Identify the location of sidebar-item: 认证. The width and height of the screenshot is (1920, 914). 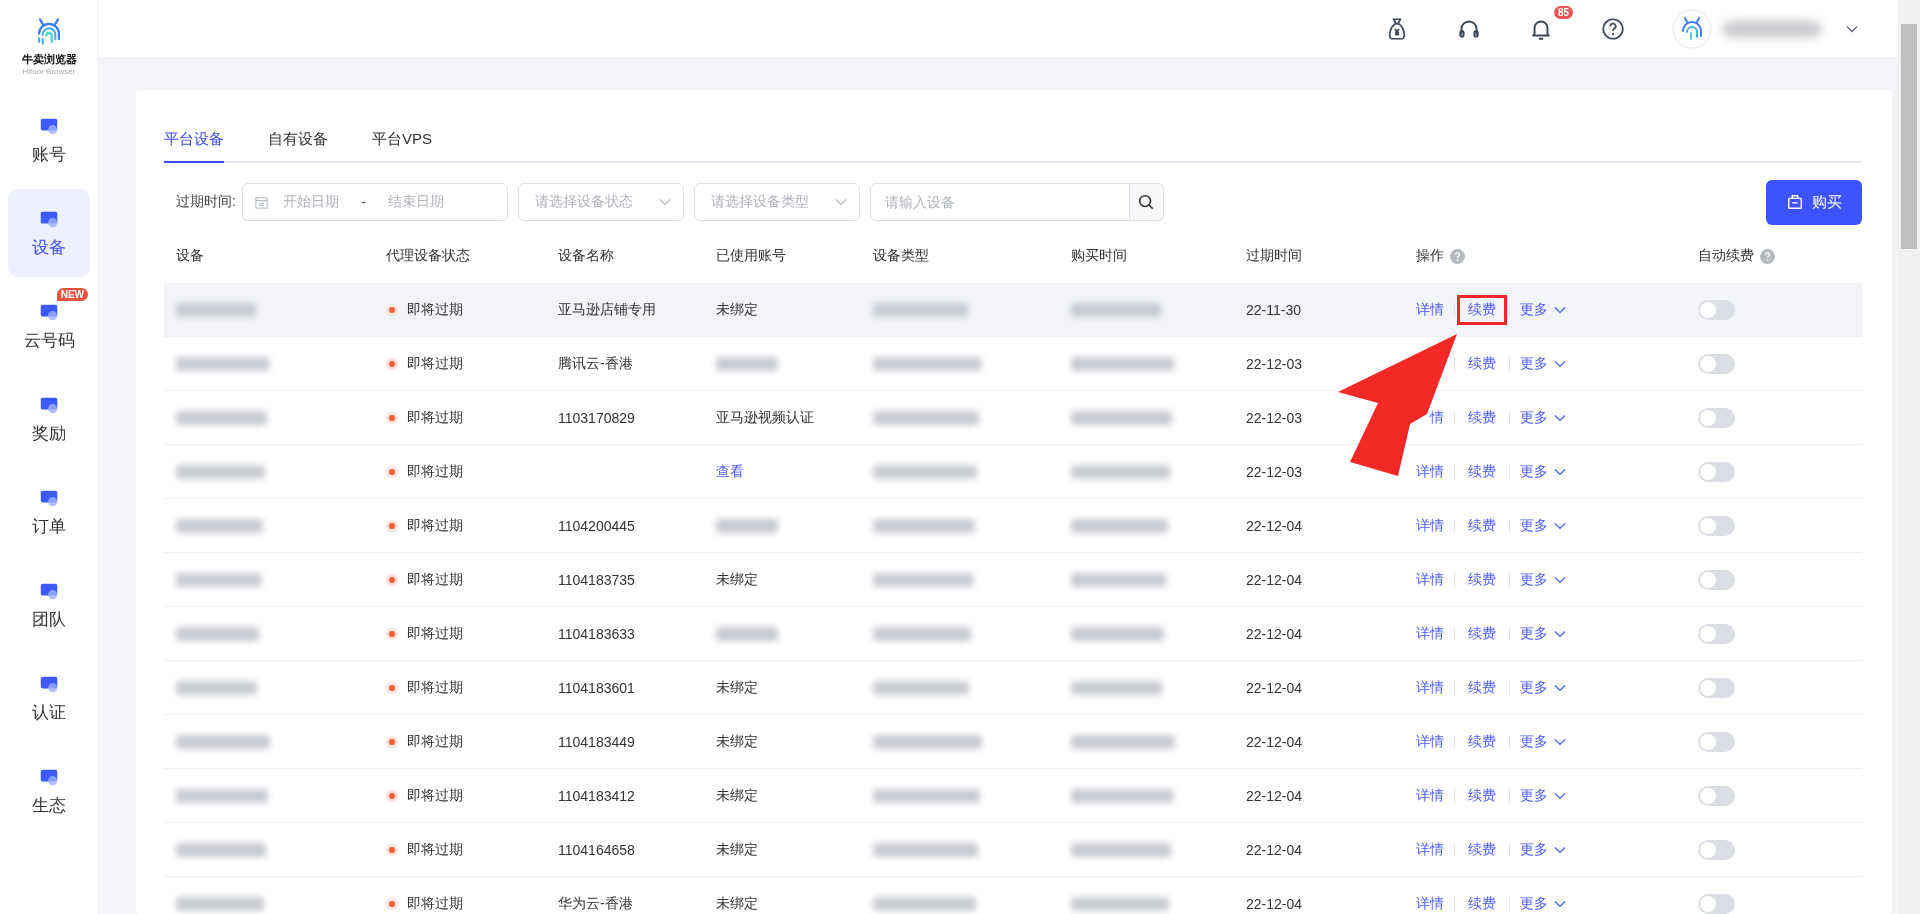
(49, 698).